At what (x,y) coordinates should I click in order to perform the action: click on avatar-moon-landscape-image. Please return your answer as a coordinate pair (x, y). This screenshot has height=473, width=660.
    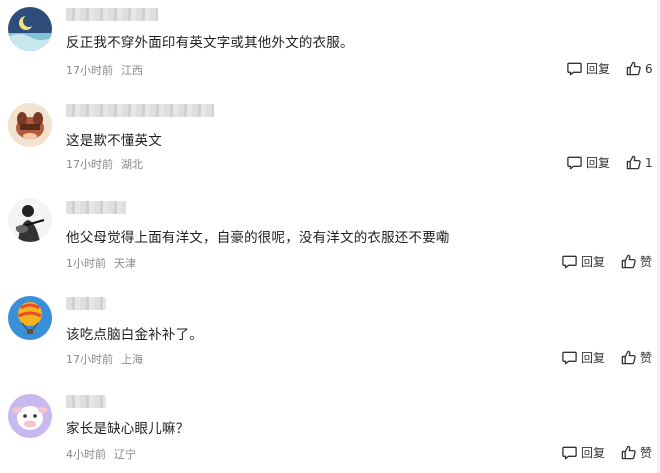
    Looking at the image, I should click on (30, 29).